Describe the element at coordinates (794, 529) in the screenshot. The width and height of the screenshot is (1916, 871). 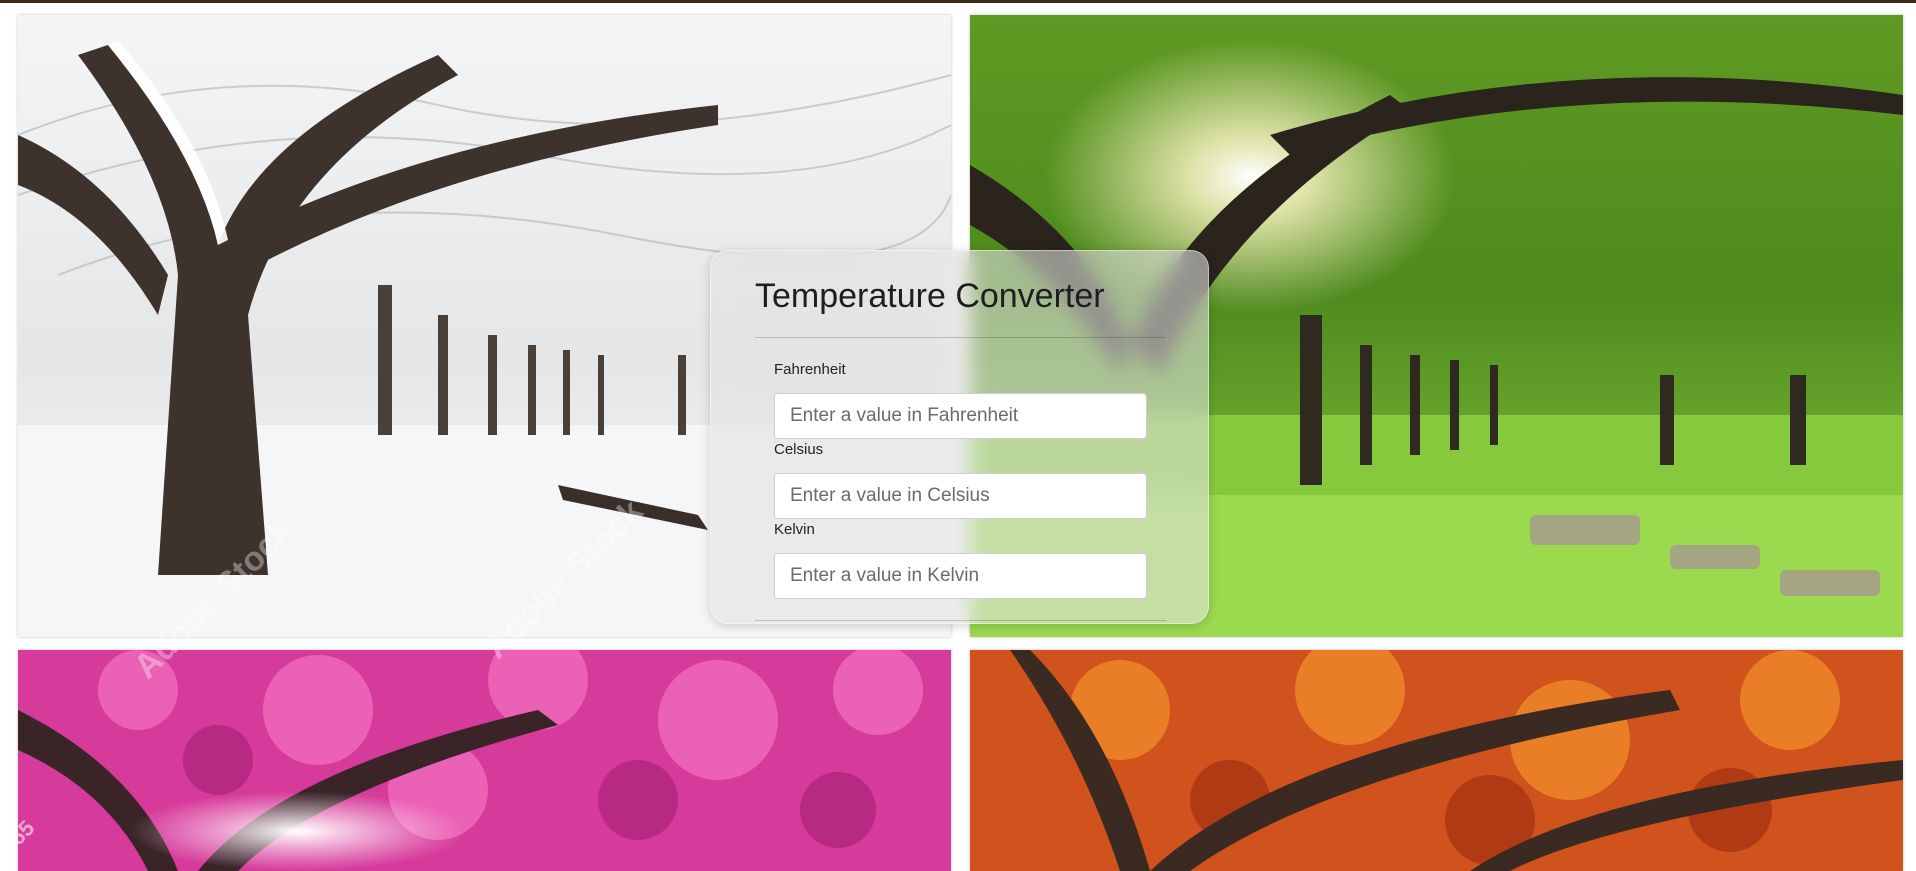
I see `kelvin-label: Kelvin` at that location.